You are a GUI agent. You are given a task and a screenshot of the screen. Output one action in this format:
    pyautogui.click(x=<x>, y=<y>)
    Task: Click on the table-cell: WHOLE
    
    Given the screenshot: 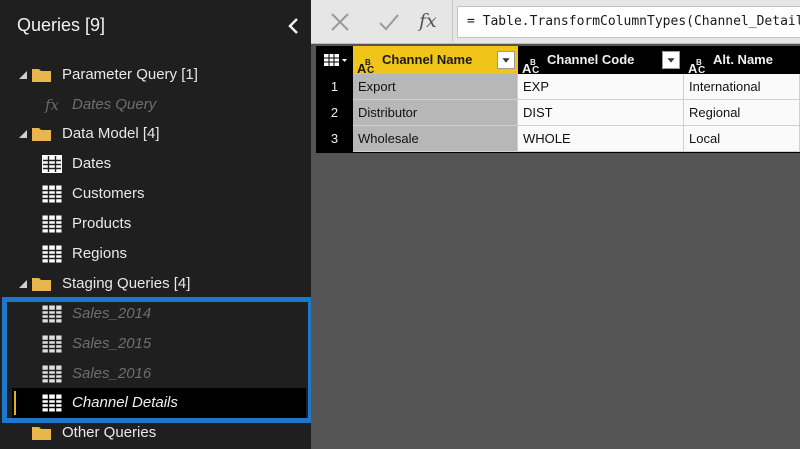 What is the action you would take?
    pyautogui.click(x=601, y=139)
    